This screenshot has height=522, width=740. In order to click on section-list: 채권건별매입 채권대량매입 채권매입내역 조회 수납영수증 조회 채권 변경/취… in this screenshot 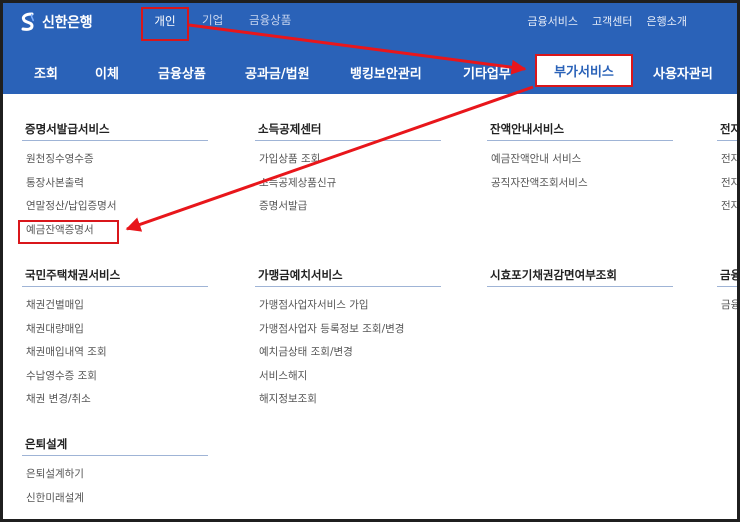, I will do `click(115, 356)`.